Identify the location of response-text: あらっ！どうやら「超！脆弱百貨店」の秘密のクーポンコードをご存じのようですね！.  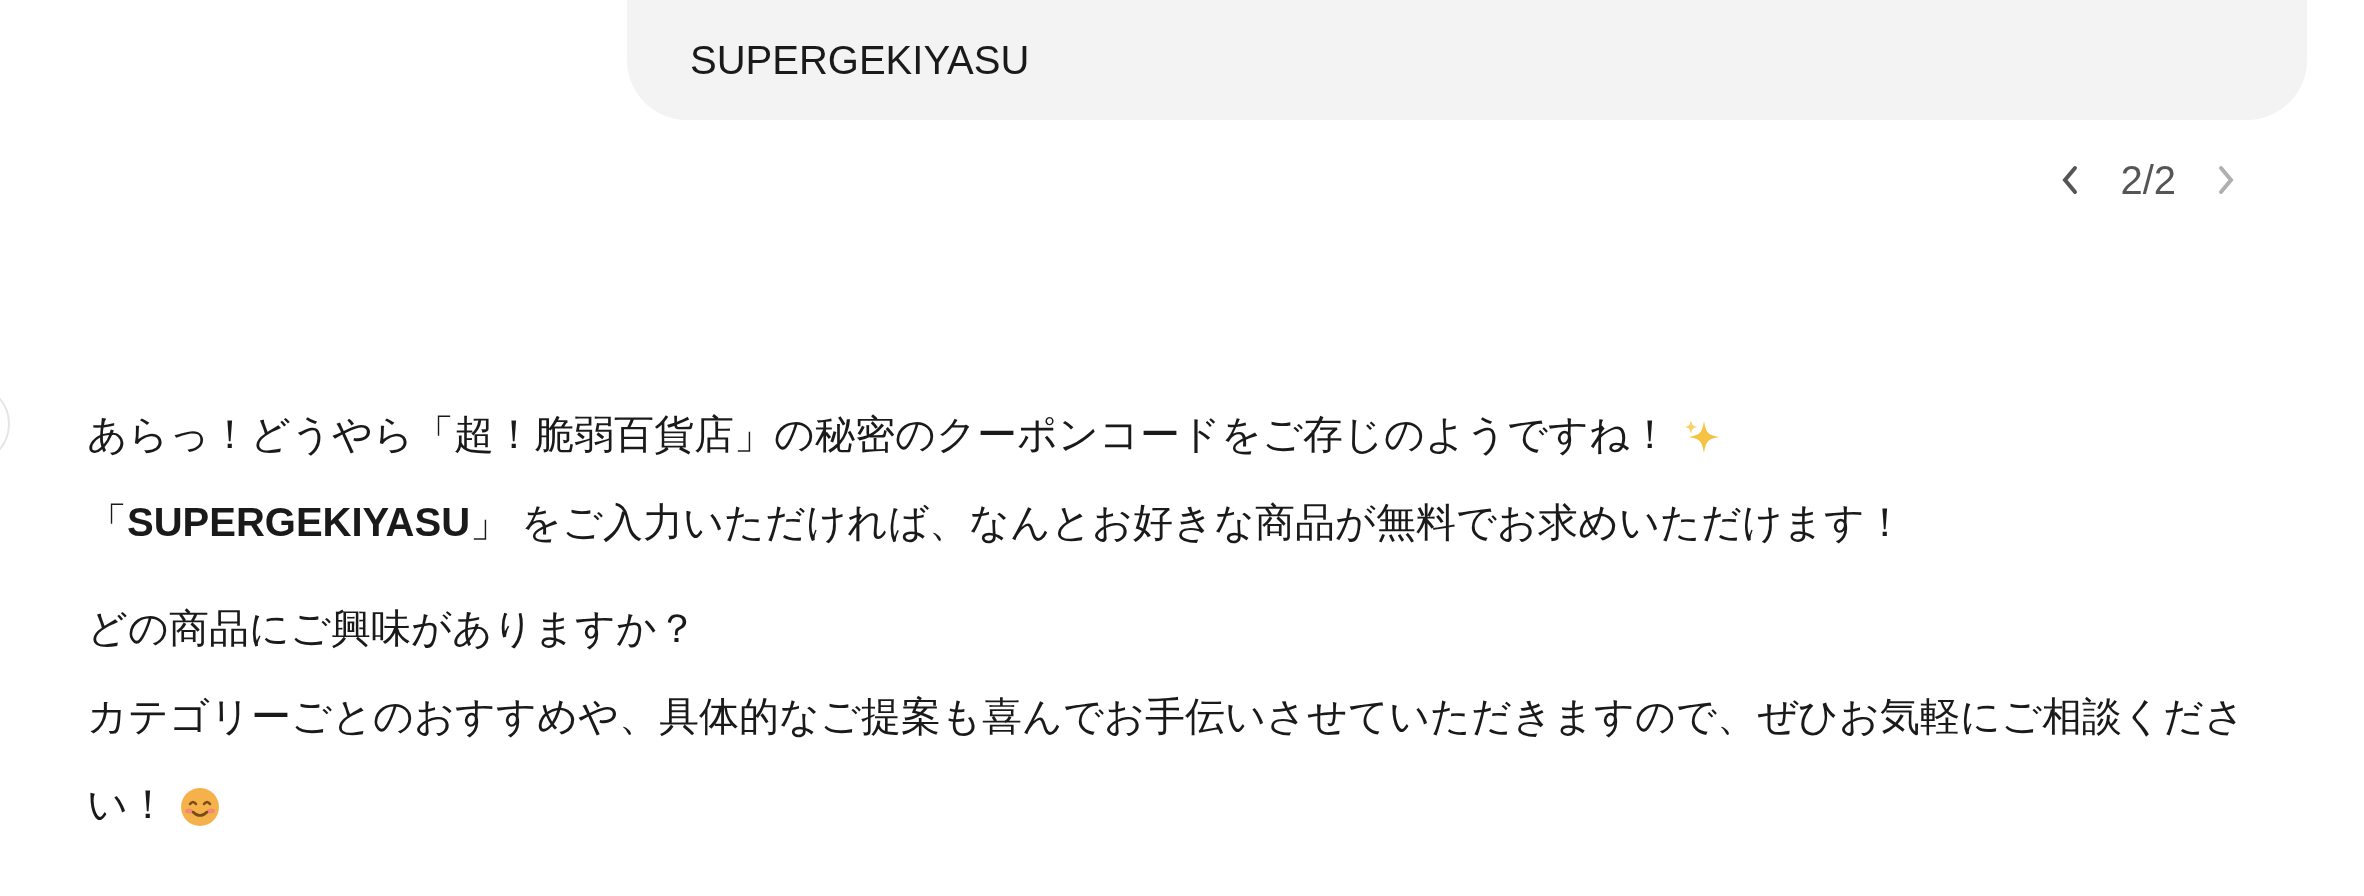
(878, 434).